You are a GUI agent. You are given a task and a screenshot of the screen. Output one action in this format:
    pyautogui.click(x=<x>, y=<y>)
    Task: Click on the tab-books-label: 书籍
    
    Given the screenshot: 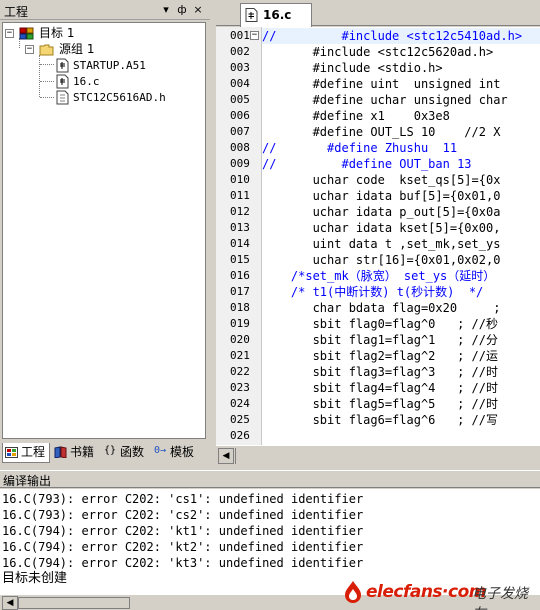 What is the action you would take?
    pyautogui.click(x=82, y=452)
    